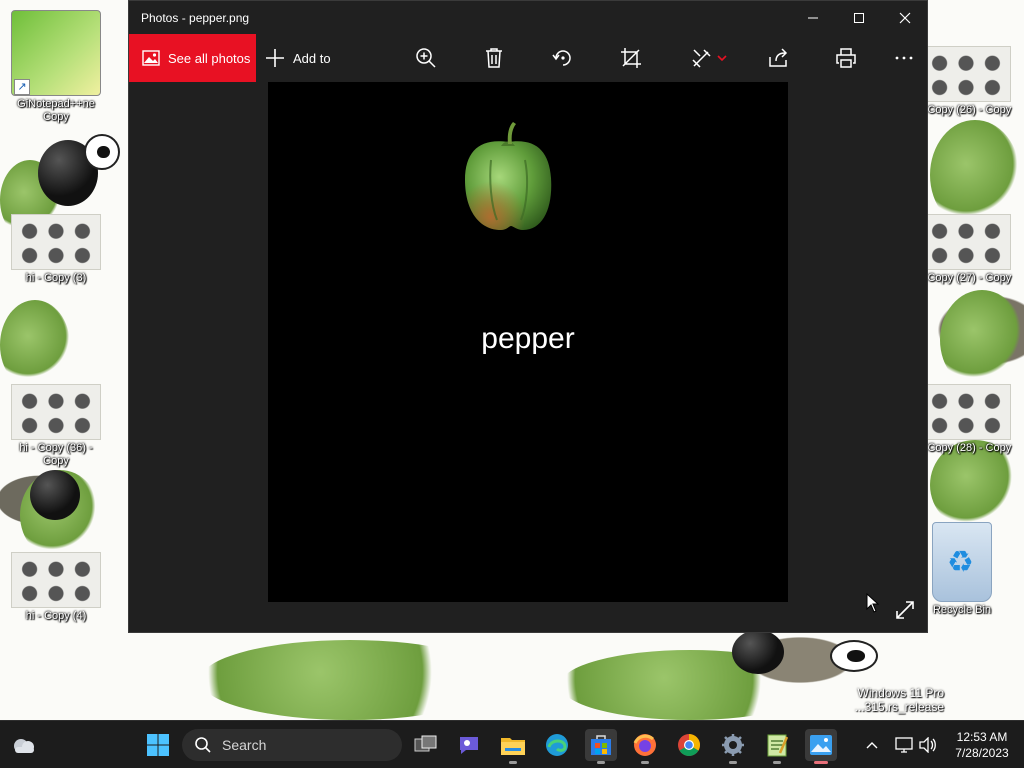  Describe the element at coordinates (528, 17) in the screenshot. I see `title-bar: Photos - pepper.png` at that location.